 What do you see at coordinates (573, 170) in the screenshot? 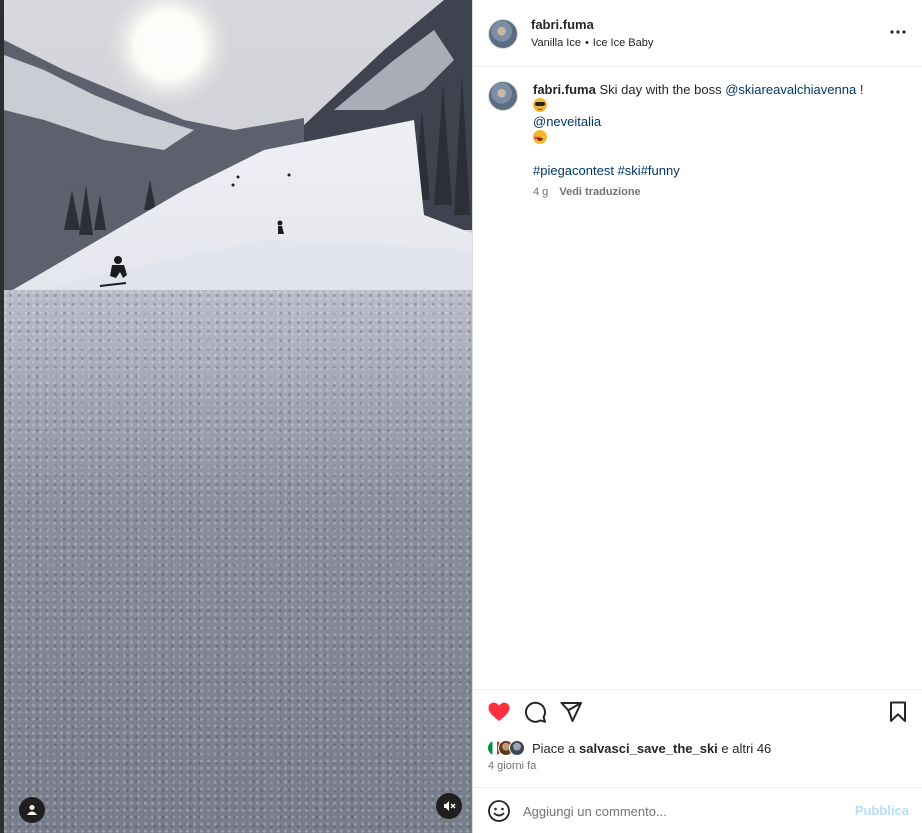
I see `hashtag-link: #piegacontest` at bounding box center [573, 170].